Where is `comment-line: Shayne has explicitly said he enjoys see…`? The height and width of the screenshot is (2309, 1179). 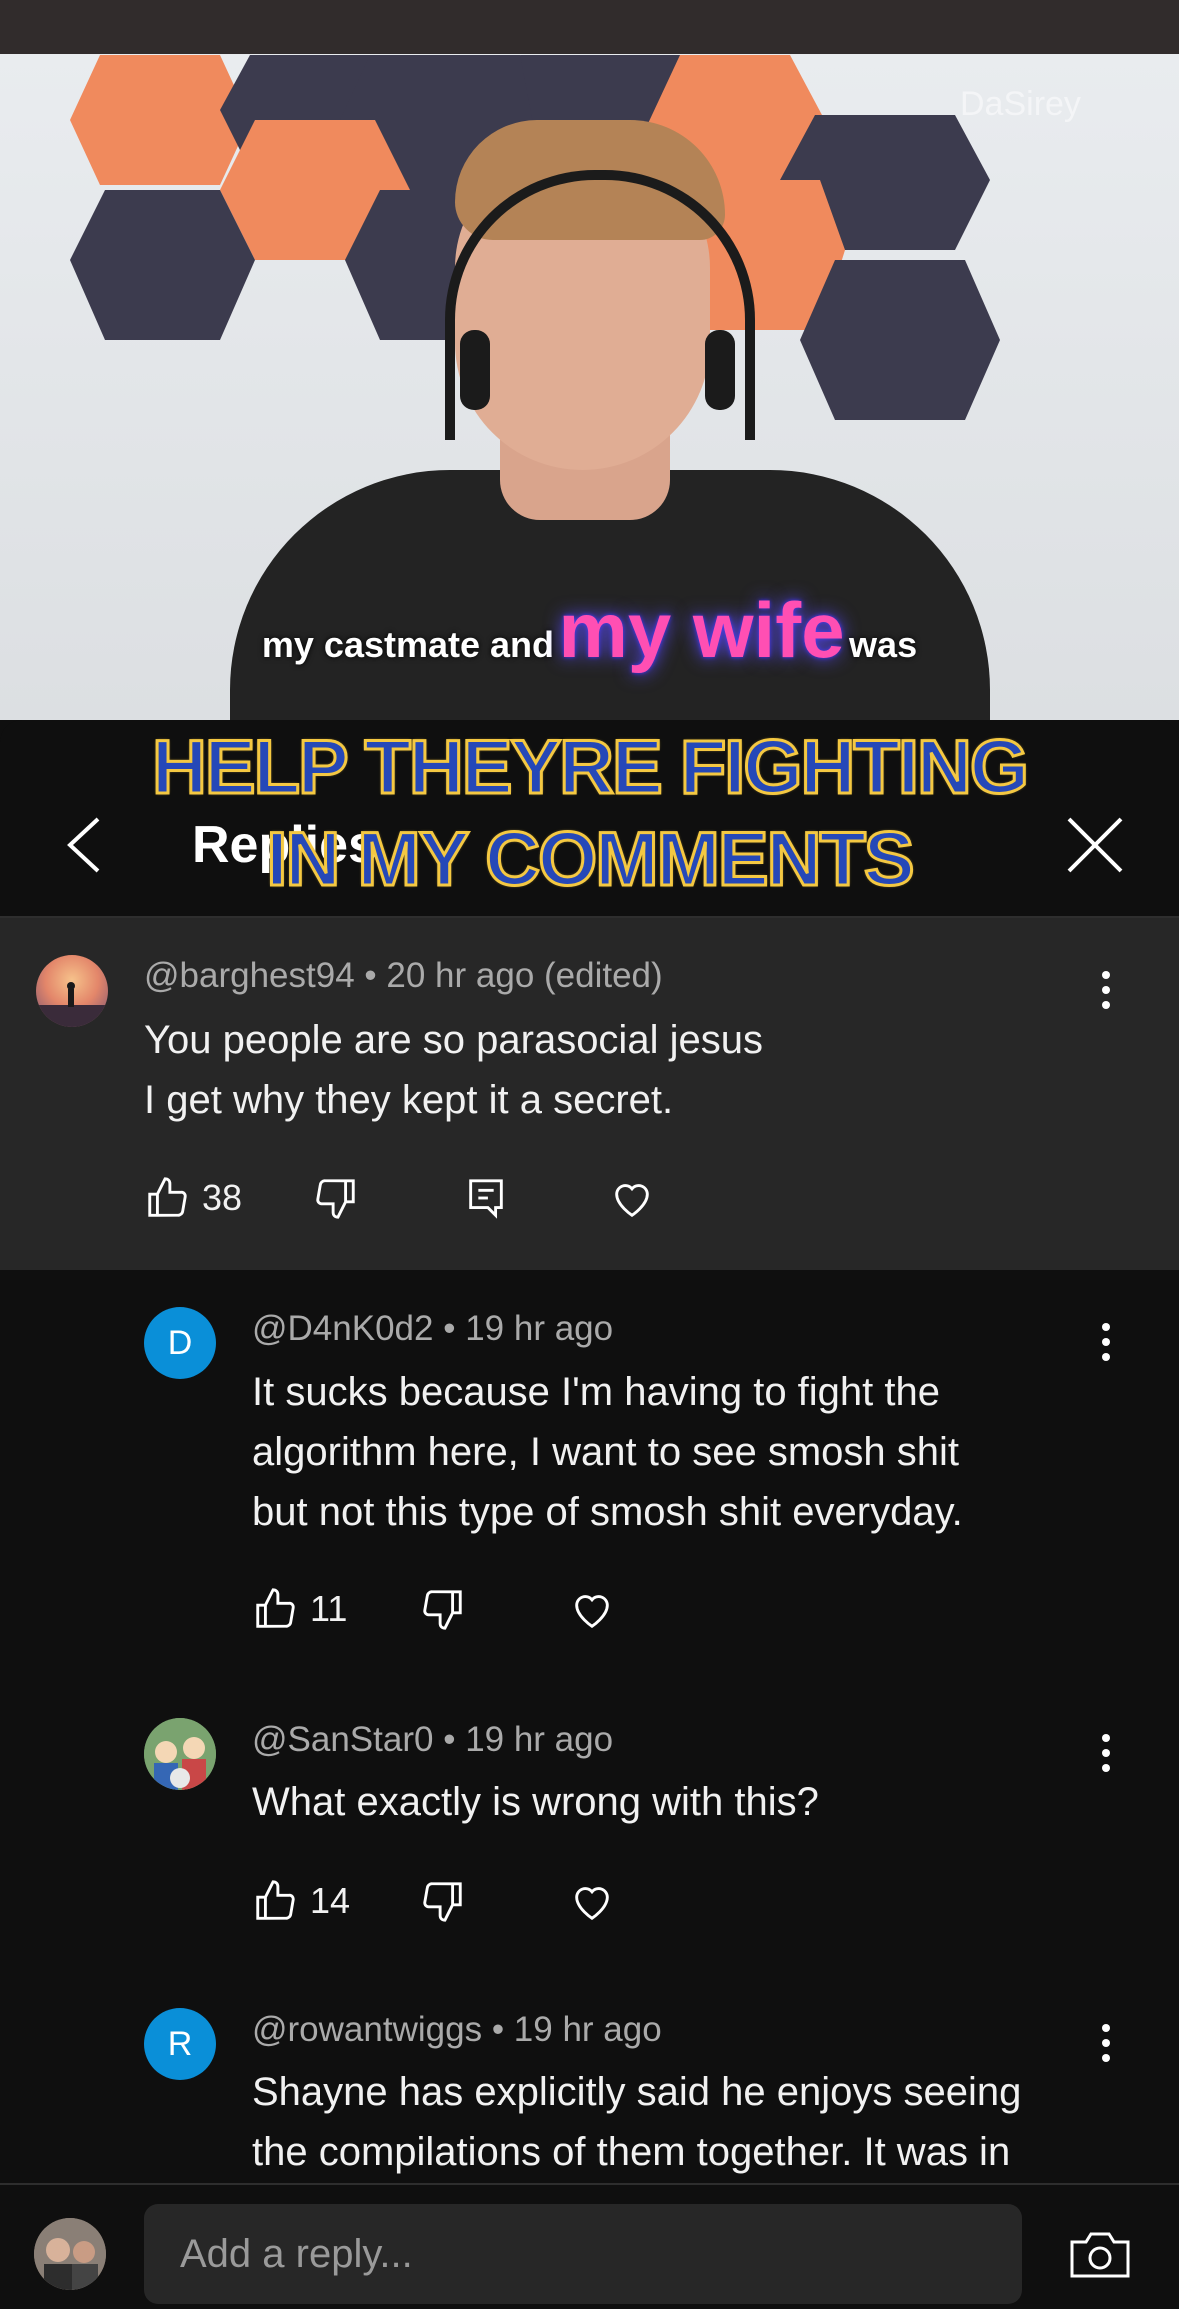
comment-line: Shayne has explicitly said he enjoys see… is located at coordinates (637, 2092).